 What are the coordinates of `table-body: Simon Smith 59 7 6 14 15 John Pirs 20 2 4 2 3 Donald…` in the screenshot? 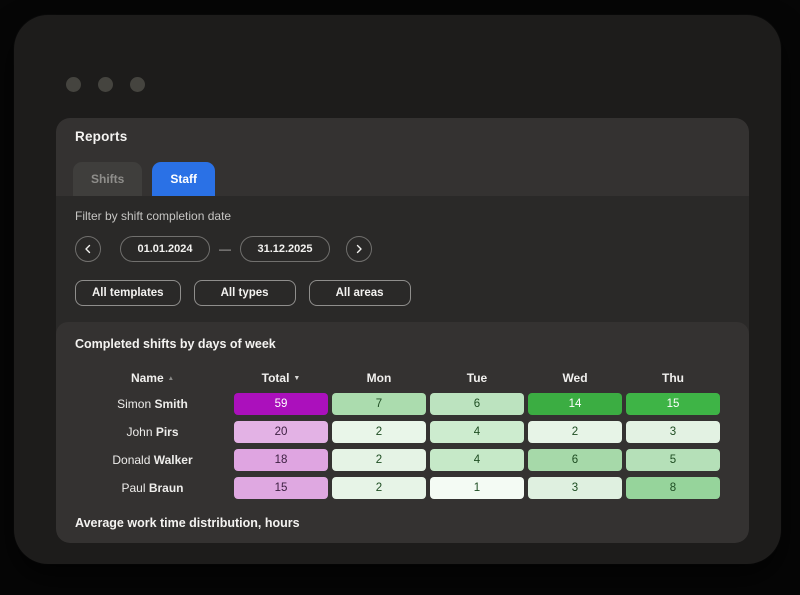 It's located at (397, 446).